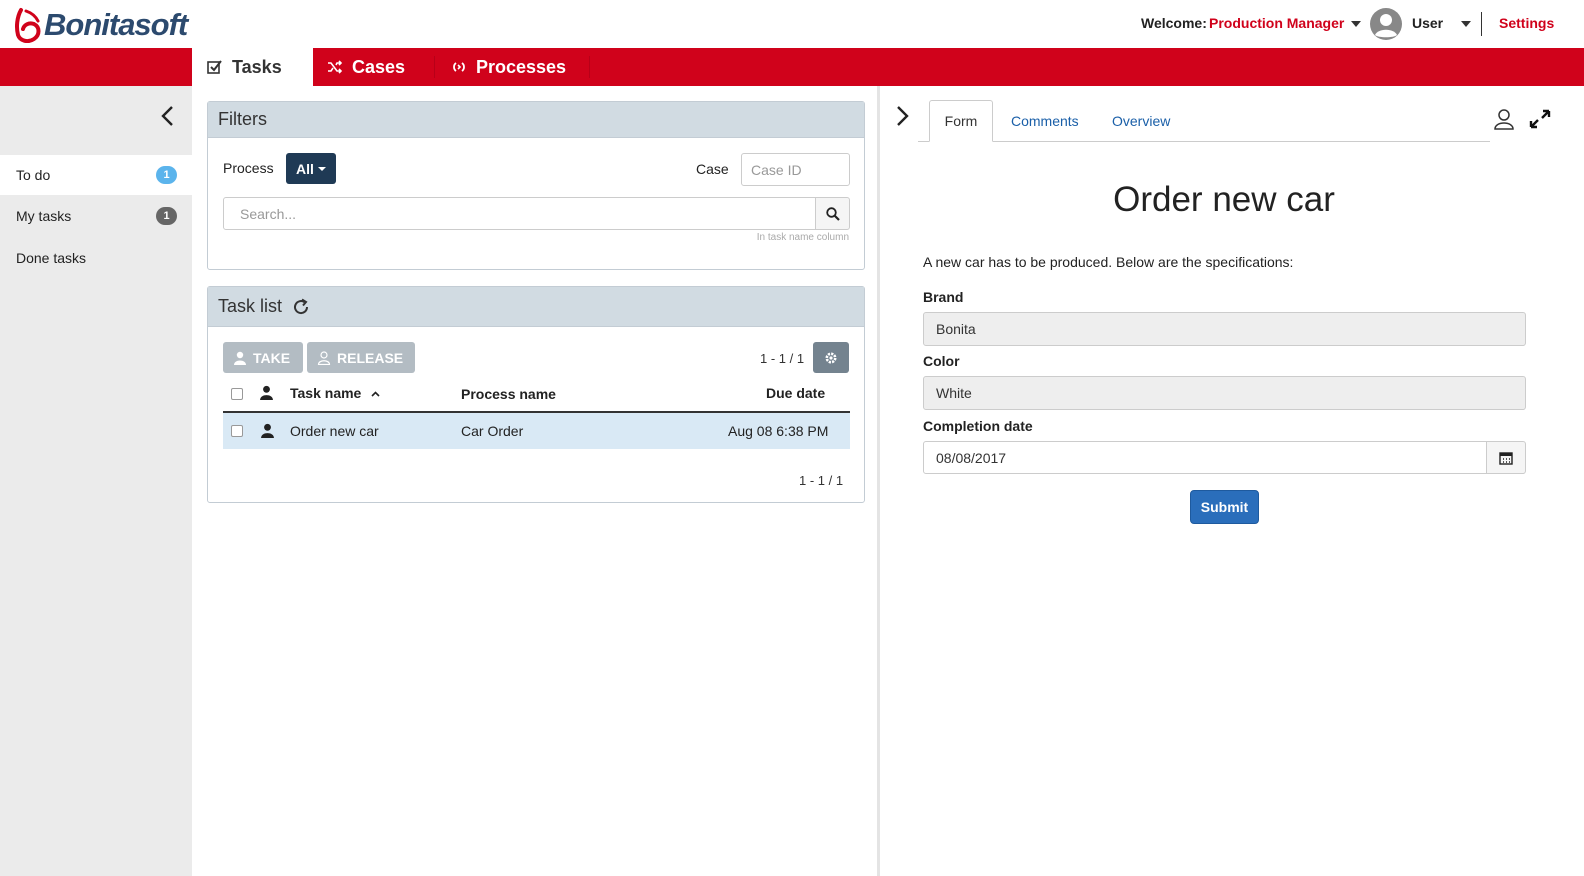  What do you see at coordinates (324, 357) in the screenshot?
I see `user-outline-icon` at bounding box center [324, 357].